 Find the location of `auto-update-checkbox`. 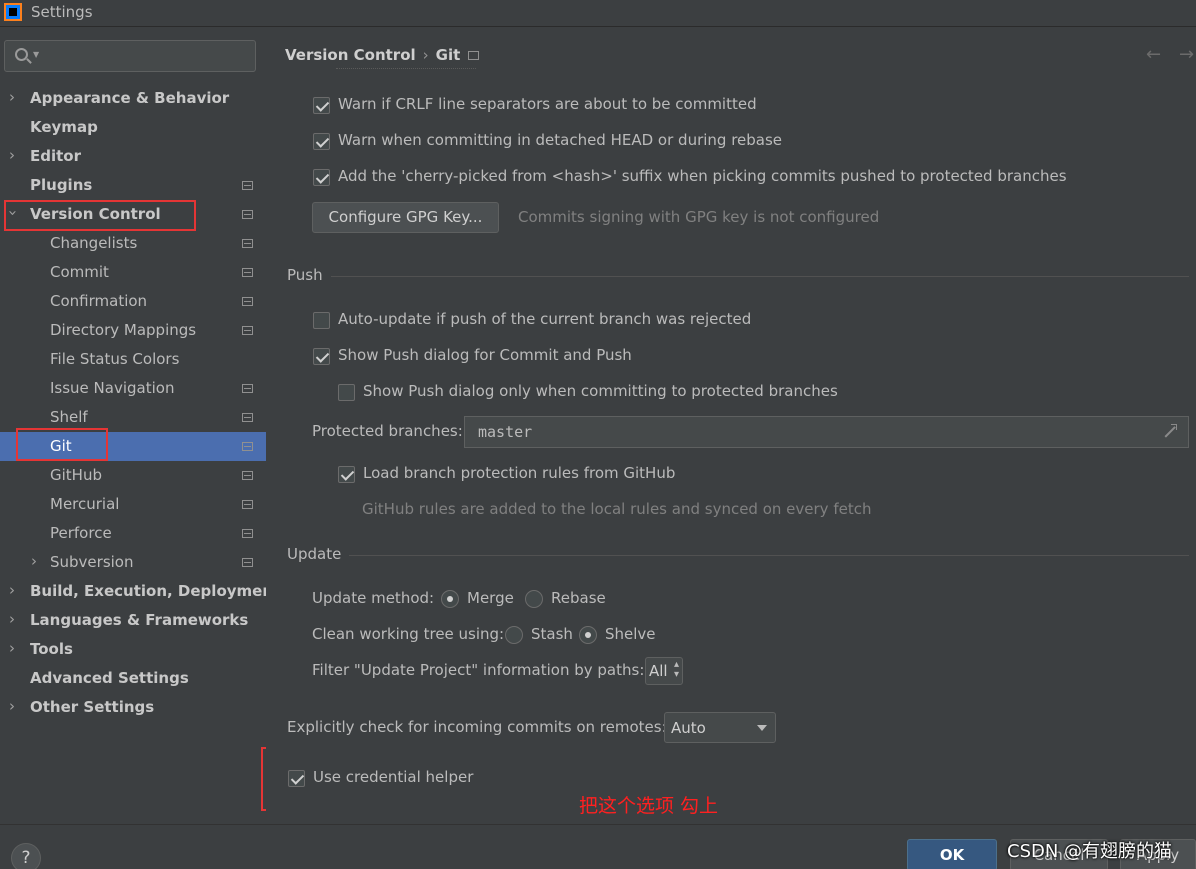

auto-update-checkbox is located at coordinates (321, 320).